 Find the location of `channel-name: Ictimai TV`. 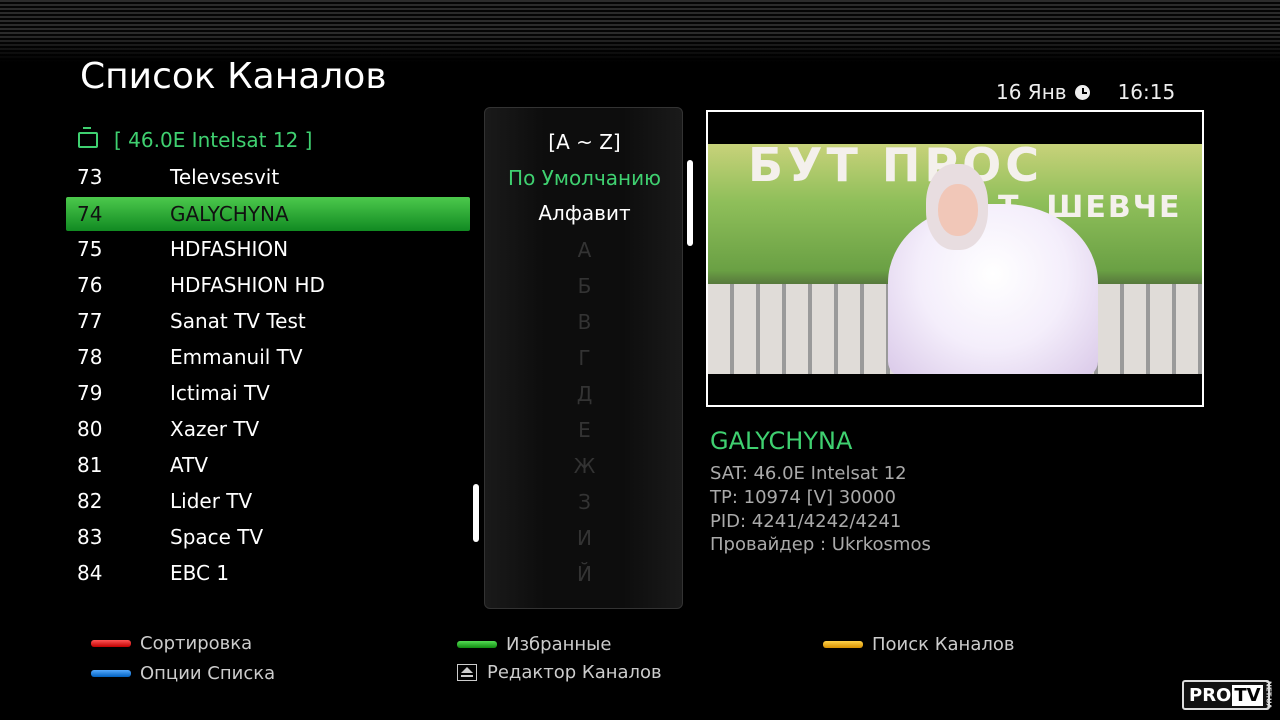

channel-name: Ictimai TV is located at coordinates (220, 393).